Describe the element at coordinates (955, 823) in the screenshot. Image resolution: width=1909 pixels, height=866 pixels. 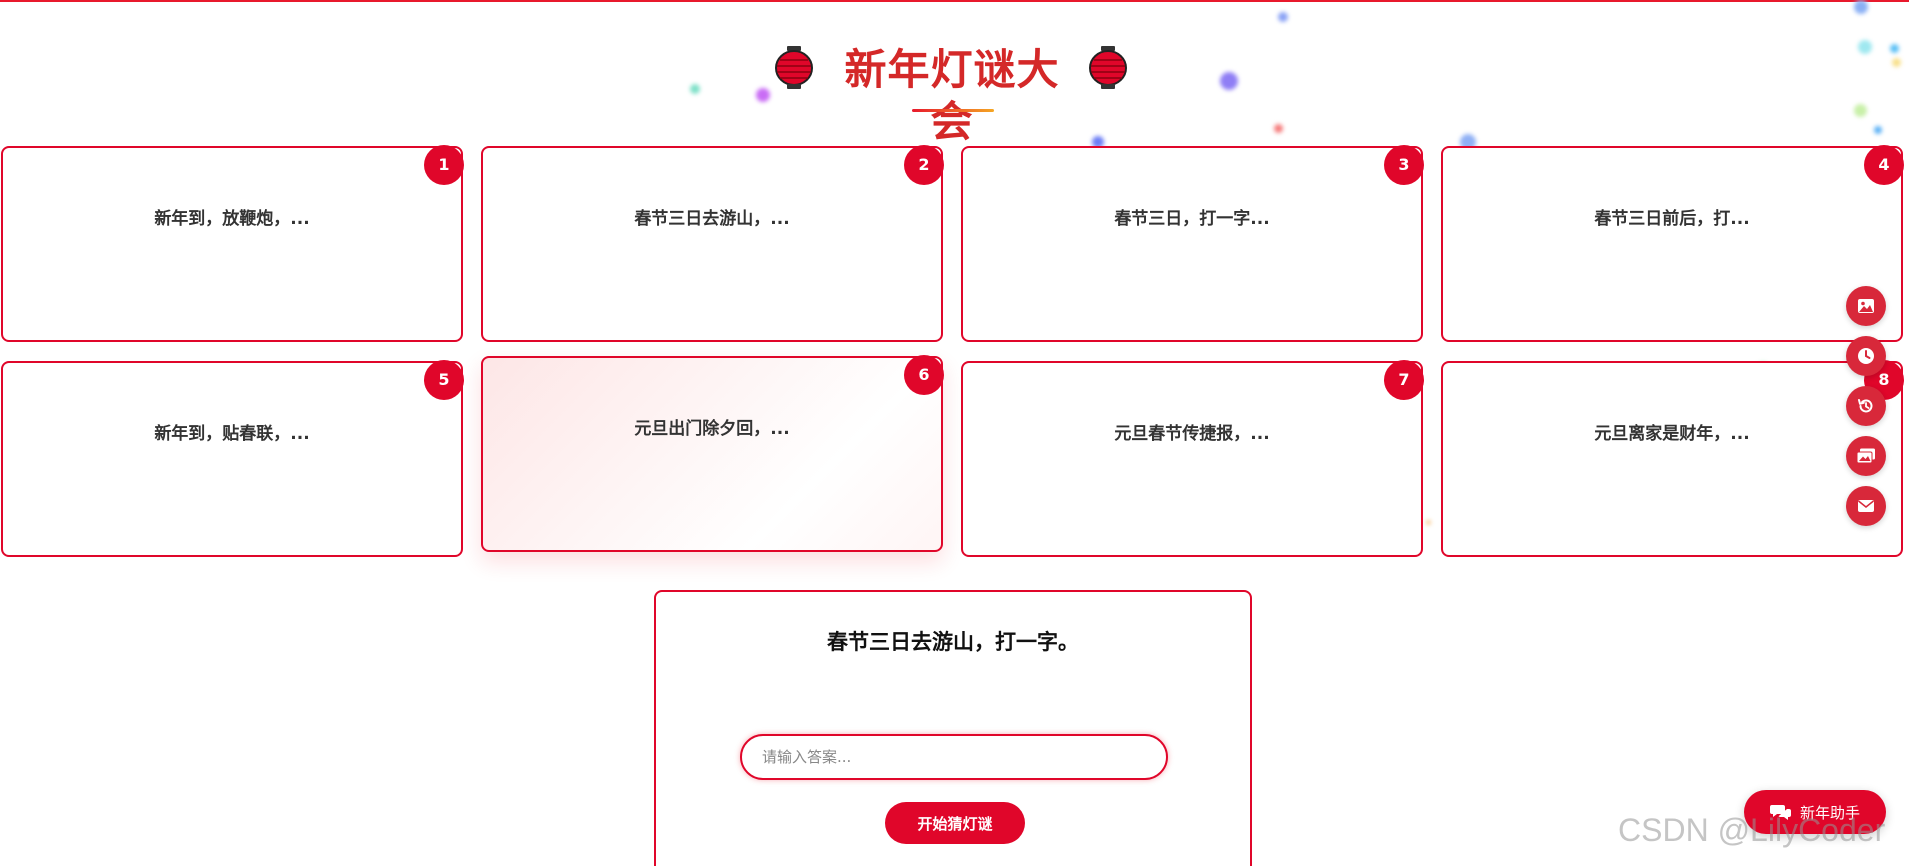
I see `start-guessing-button: 开始猜灯谜` at that location.